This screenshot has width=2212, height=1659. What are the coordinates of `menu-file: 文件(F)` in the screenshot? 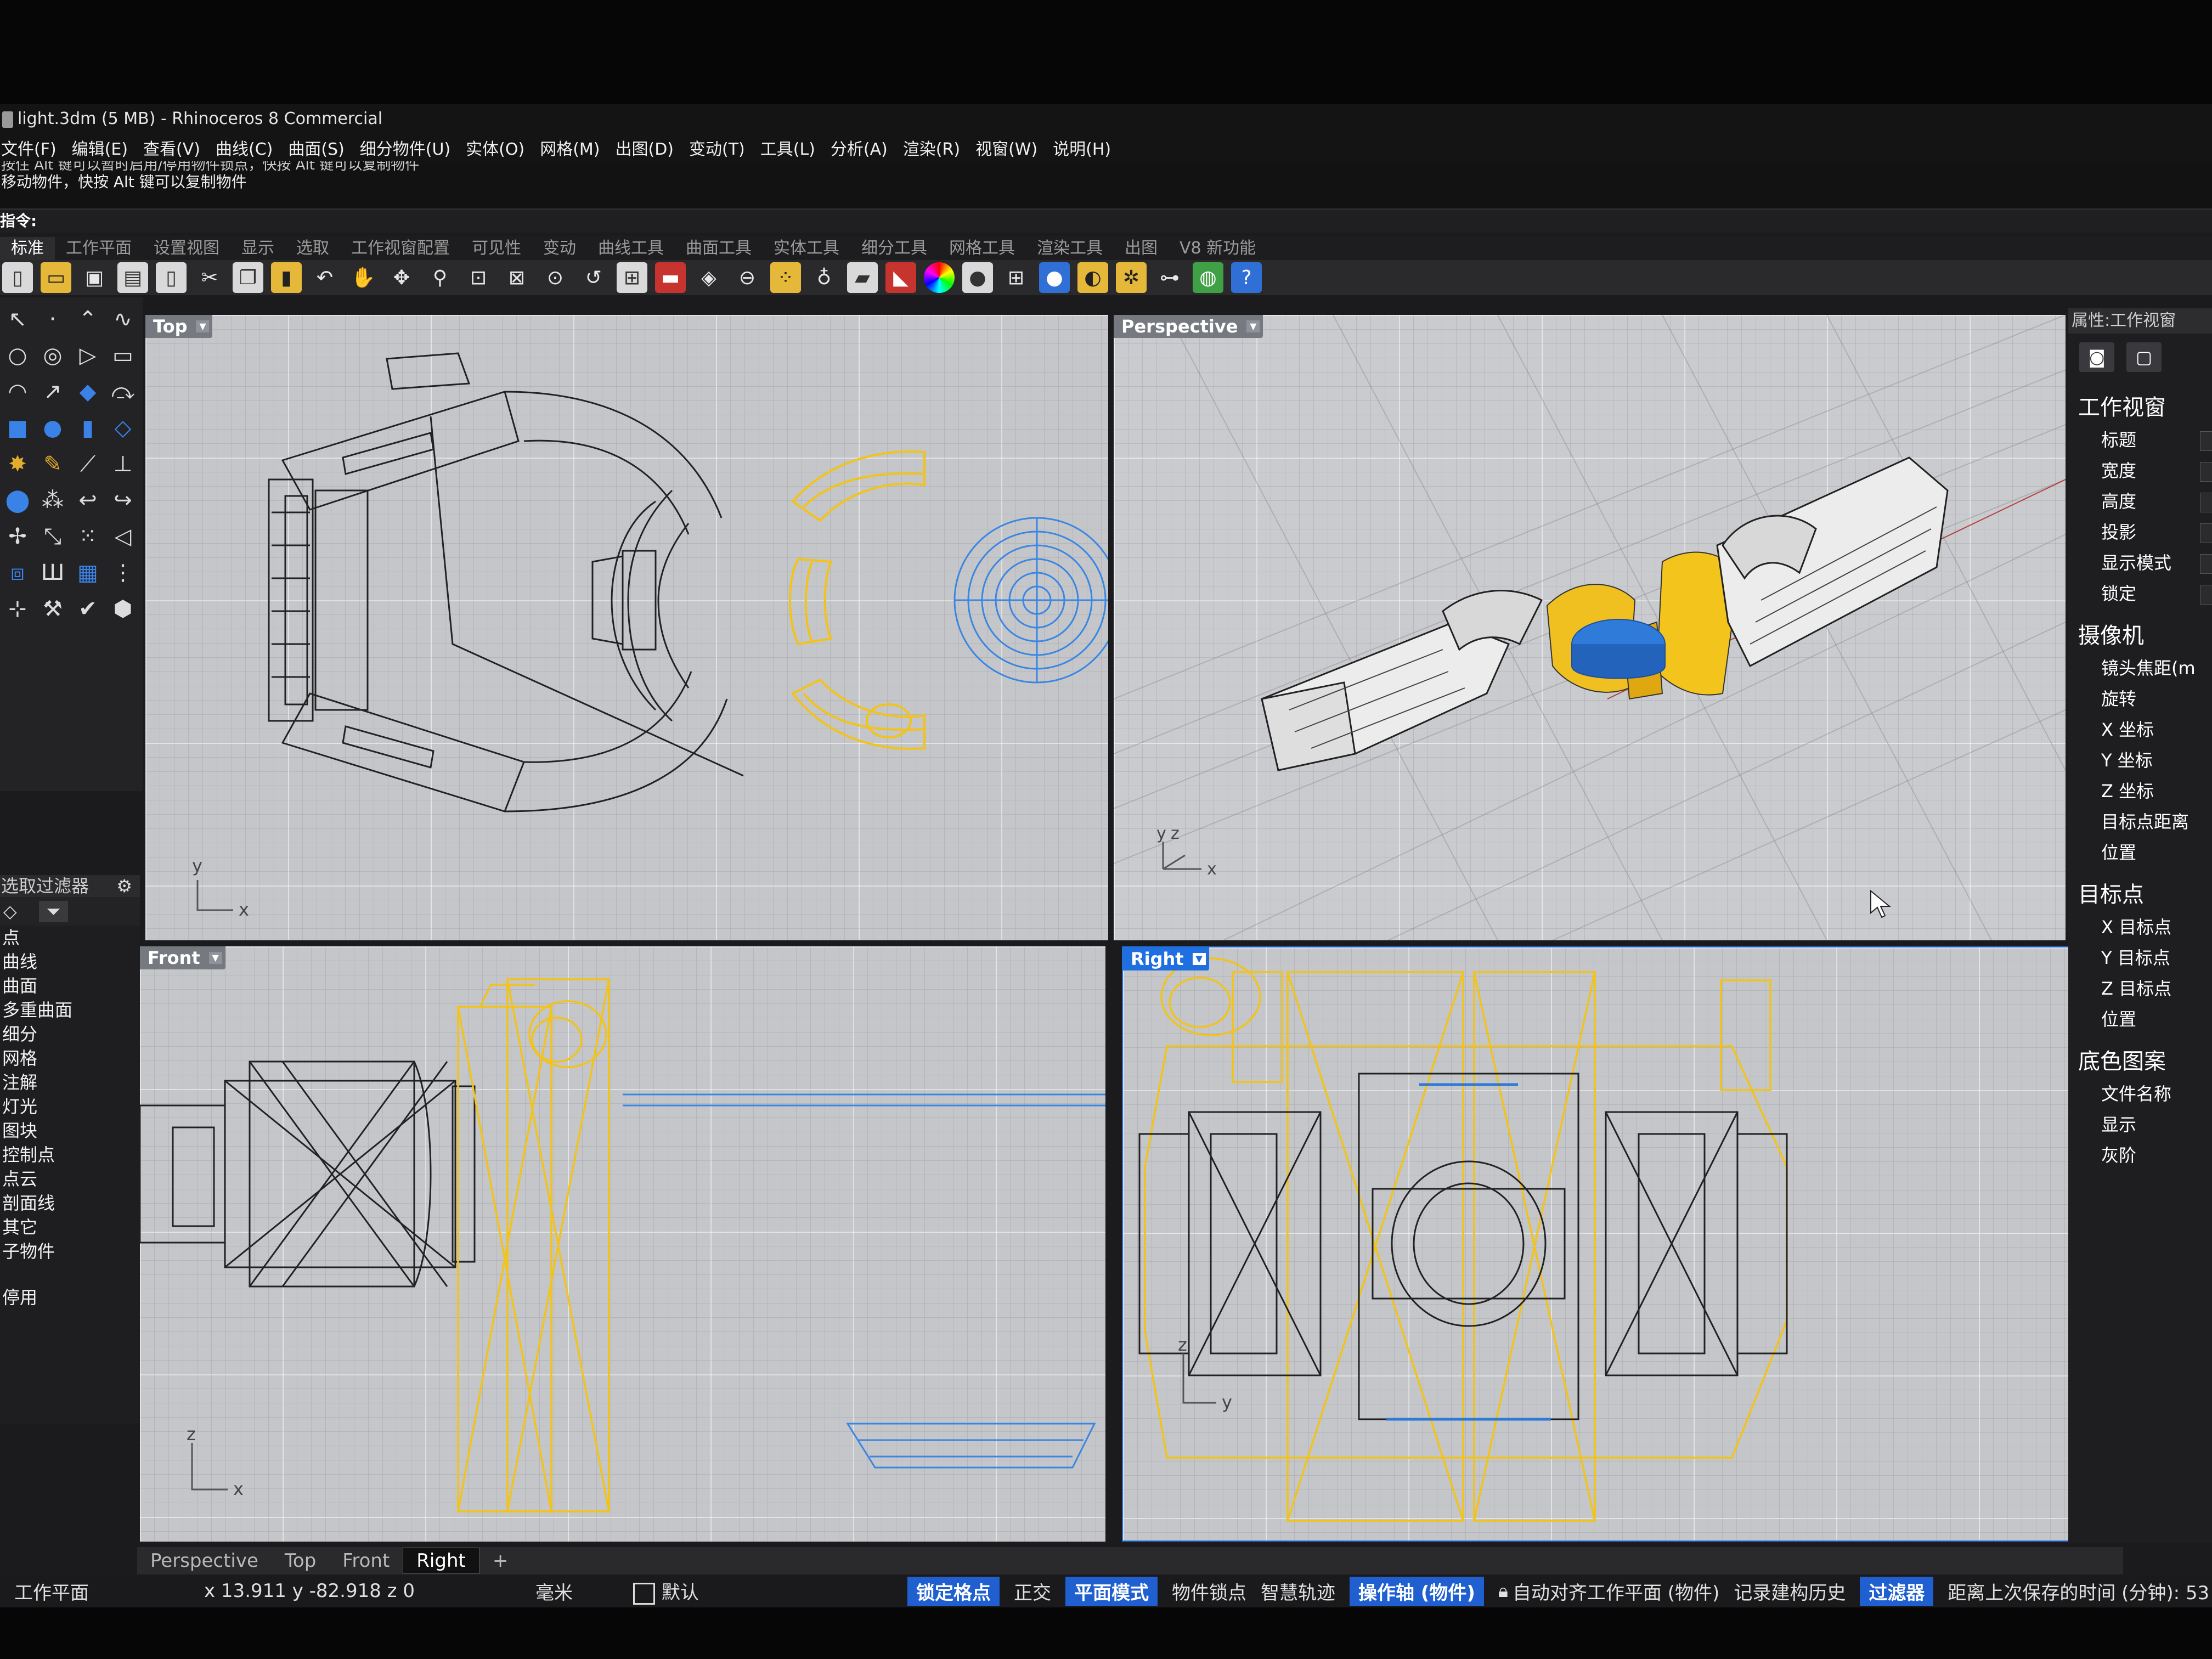 It's located at (29, 148).